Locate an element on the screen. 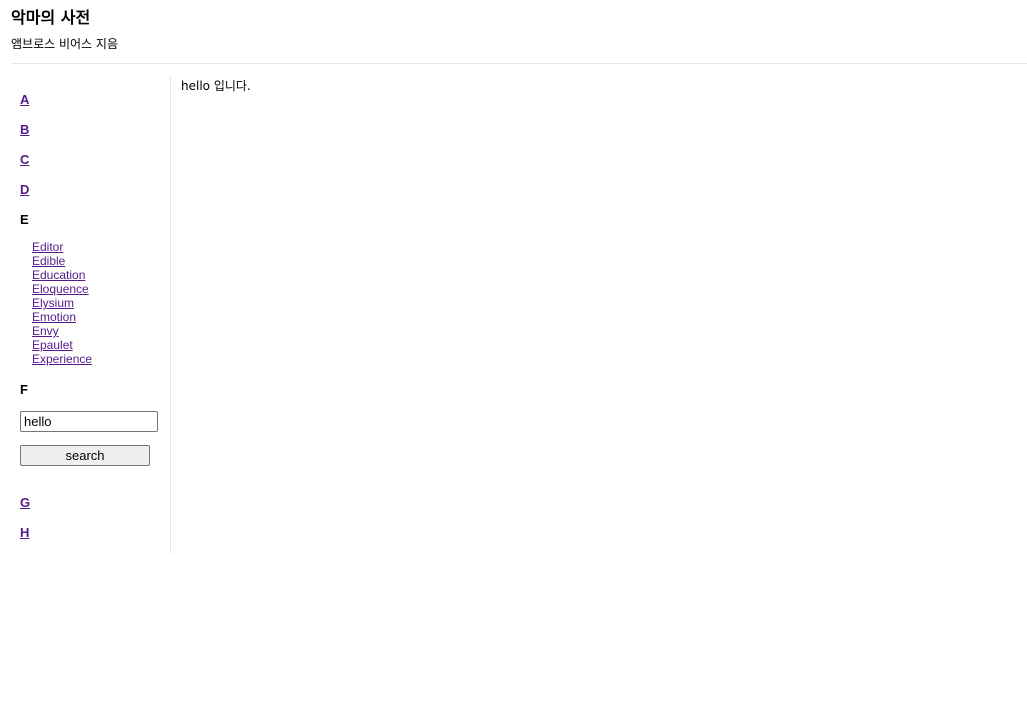  list-item: Elysium is located at coordinates (62, 303).